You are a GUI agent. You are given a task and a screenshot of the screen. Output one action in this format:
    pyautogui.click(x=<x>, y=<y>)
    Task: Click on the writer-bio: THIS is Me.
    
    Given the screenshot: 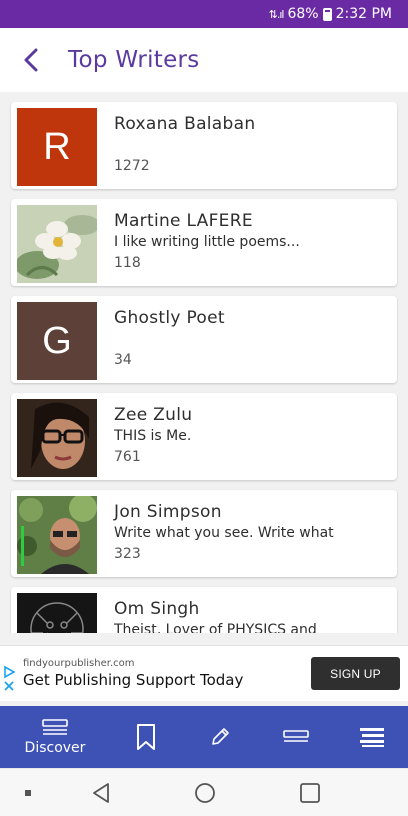 What is the action you would take?
    pyautogui.click(x=153, y=436)
    